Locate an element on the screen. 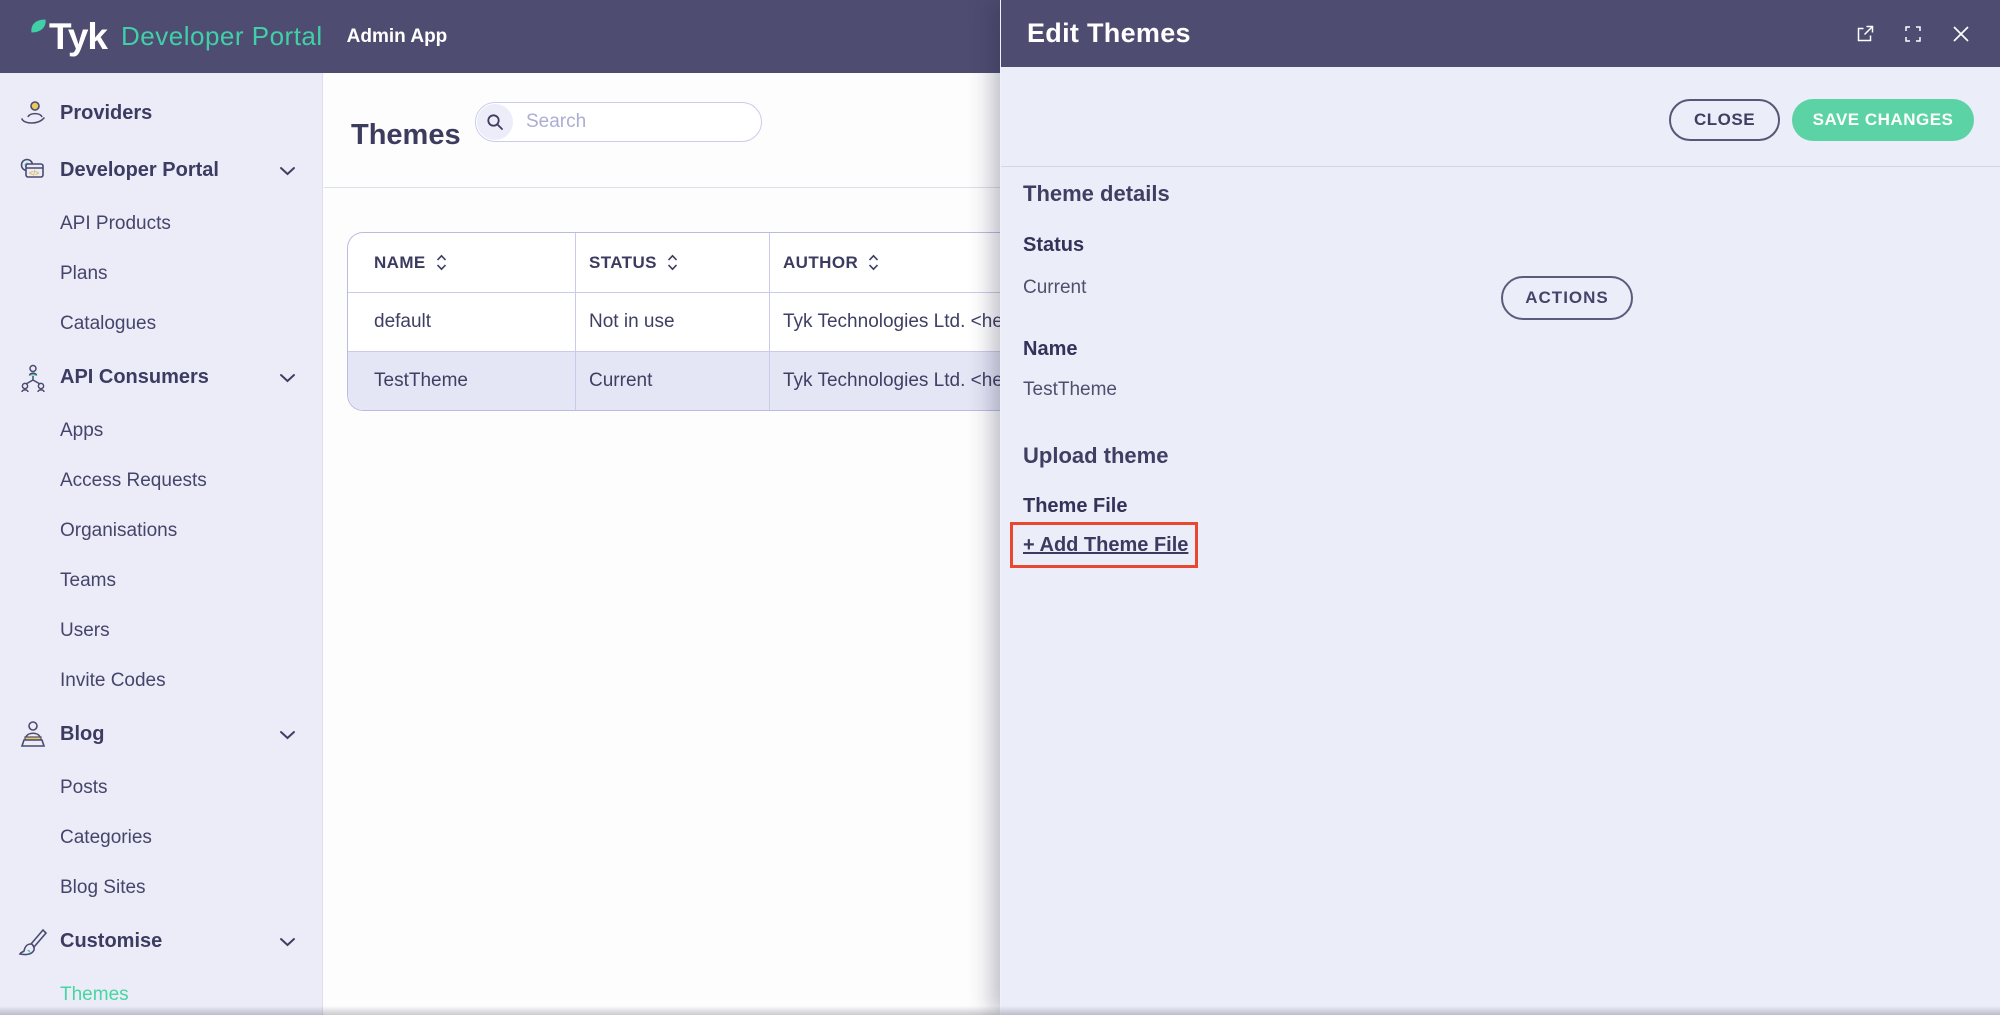 Image resolution: width=2000 pixels, height=1015 pixels. panel-header: Edit Themes is located at coordinates (1500, 33).